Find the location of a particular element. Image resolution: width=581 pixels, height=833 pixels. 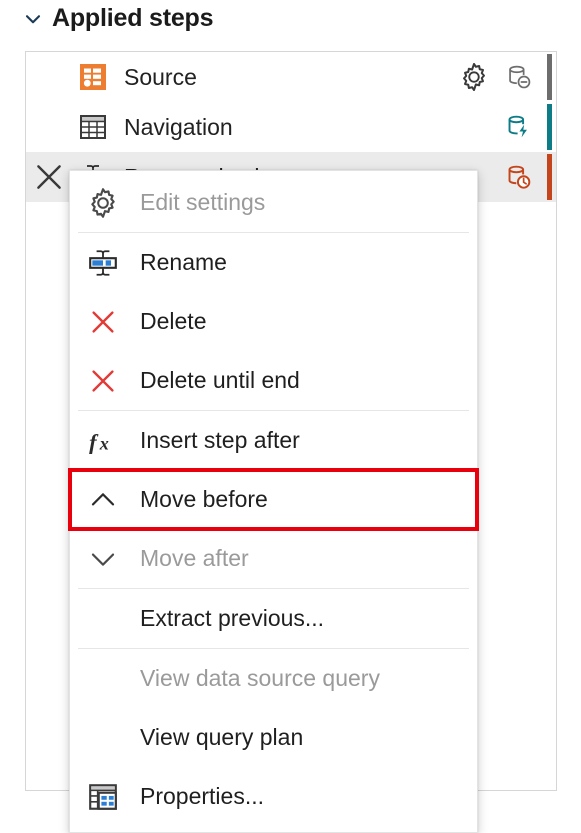

menu-item-label: View query plan is located at coordinates (222, 737).